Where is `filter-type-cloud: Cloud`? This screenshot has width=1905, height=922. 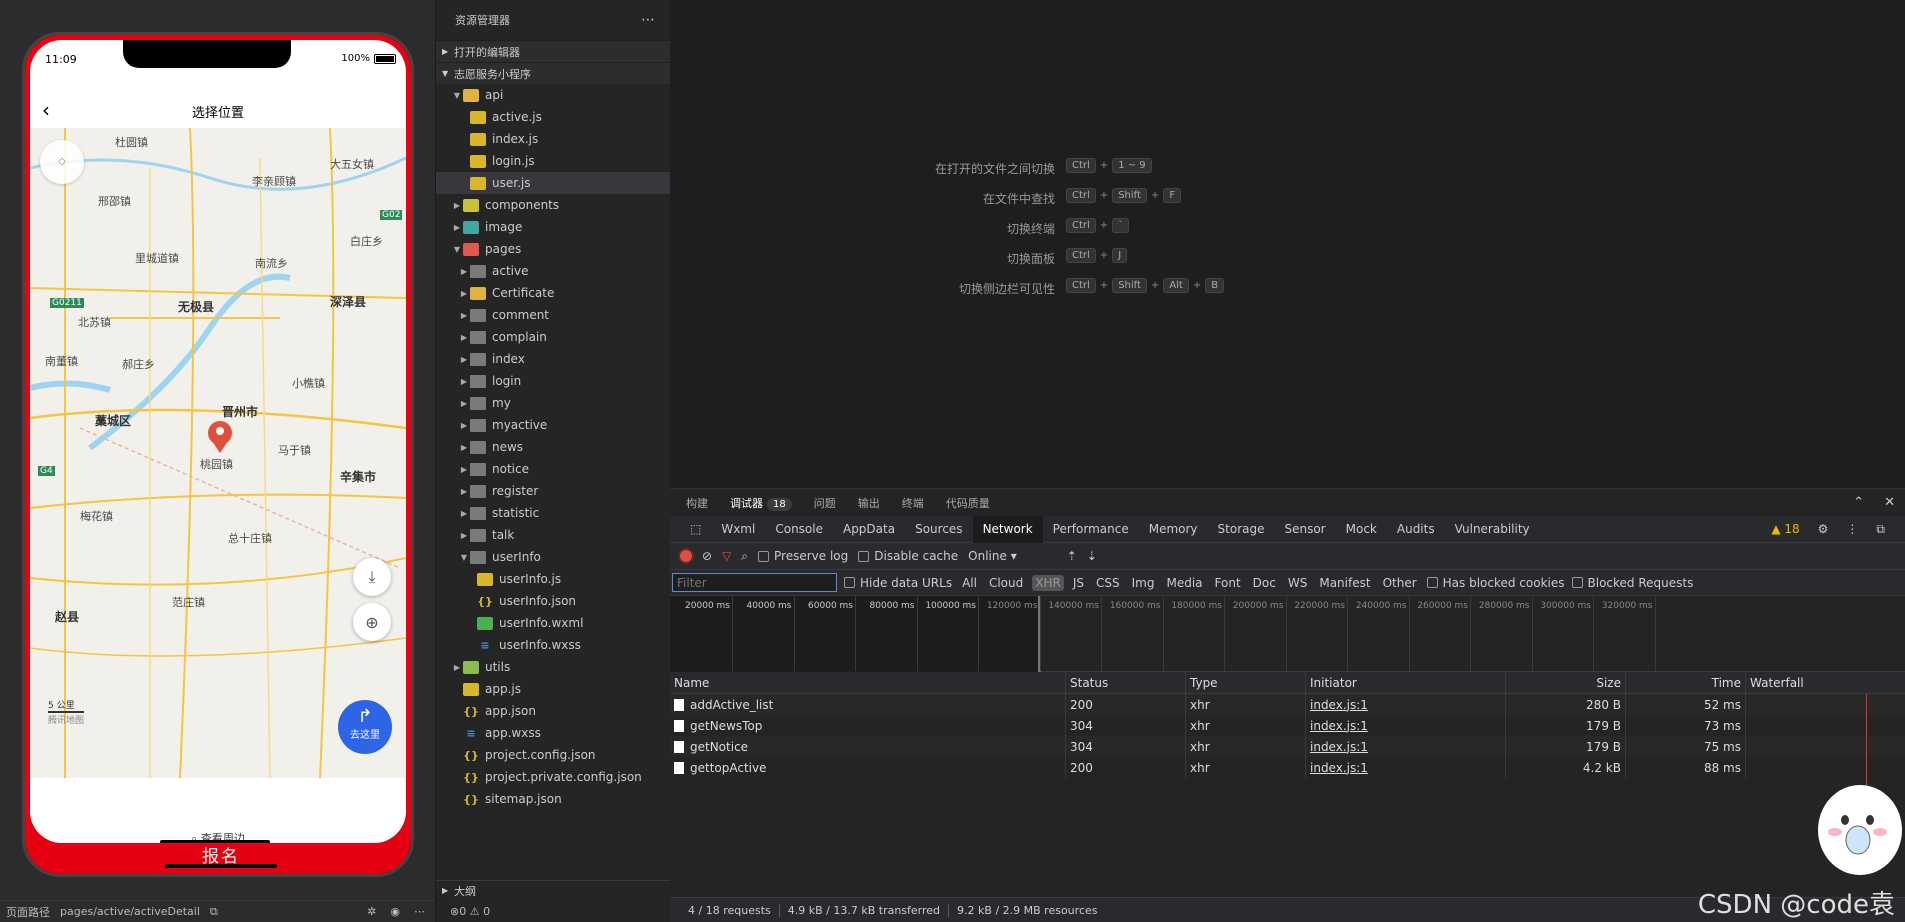
filter-type-cloud: Cloud is located at coordinates (1006, 583).